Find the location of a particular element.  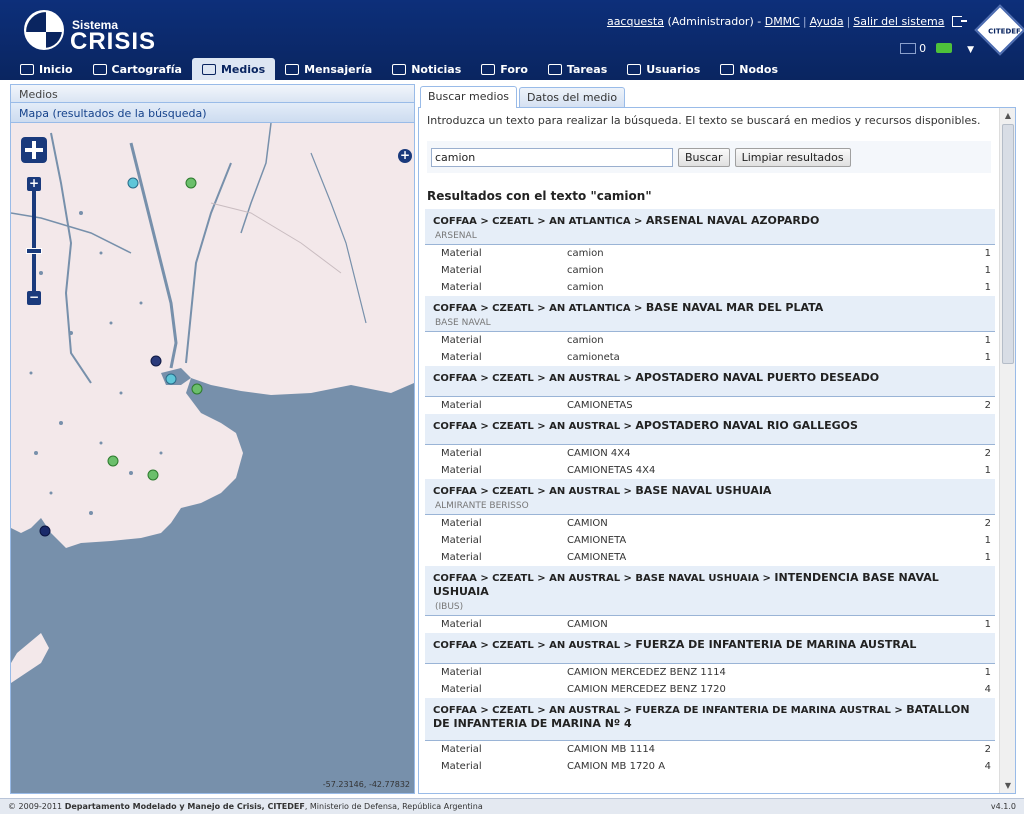

result-row: Material camioneta 1 is located at coordinates (710, 357).